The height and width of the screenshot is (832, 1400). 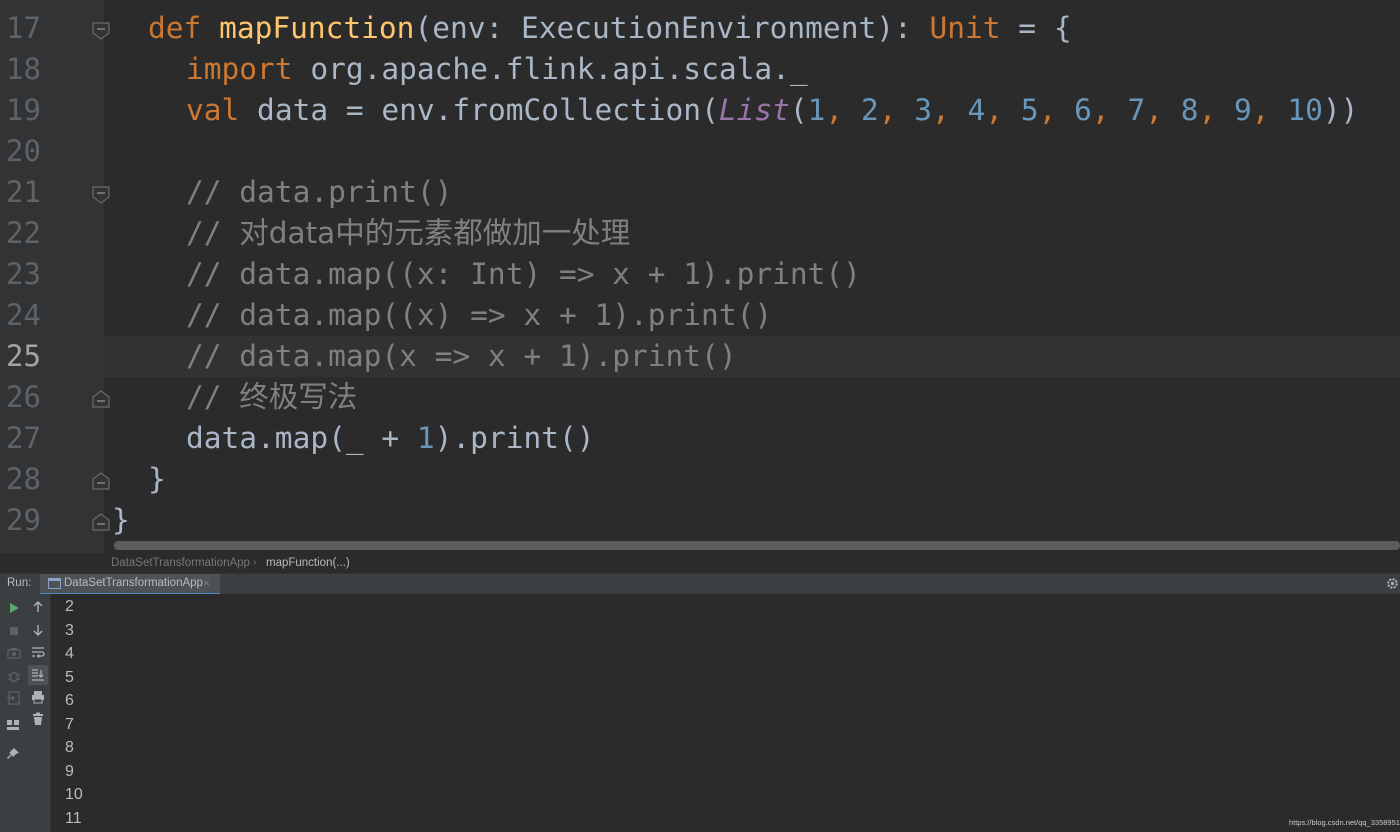 What do you see at coordinates (14, 608) in the screenshot?
I see `run-icon` at bounding box center [14, 608].